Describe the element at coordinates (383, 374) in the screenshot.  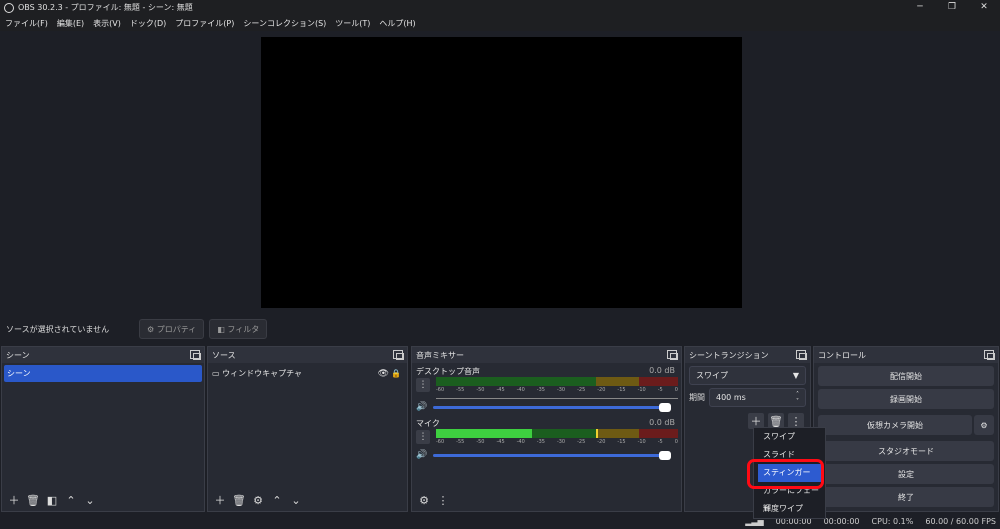
I see `visibility-eye-icon: 👁` at that location.